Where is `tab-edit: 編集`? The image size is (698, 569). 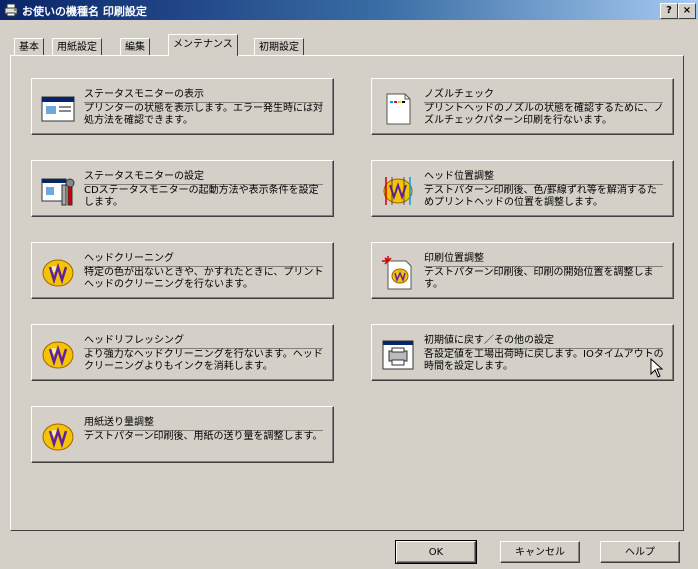
tab-edit: 編集 is located at coordinates (135, 47).